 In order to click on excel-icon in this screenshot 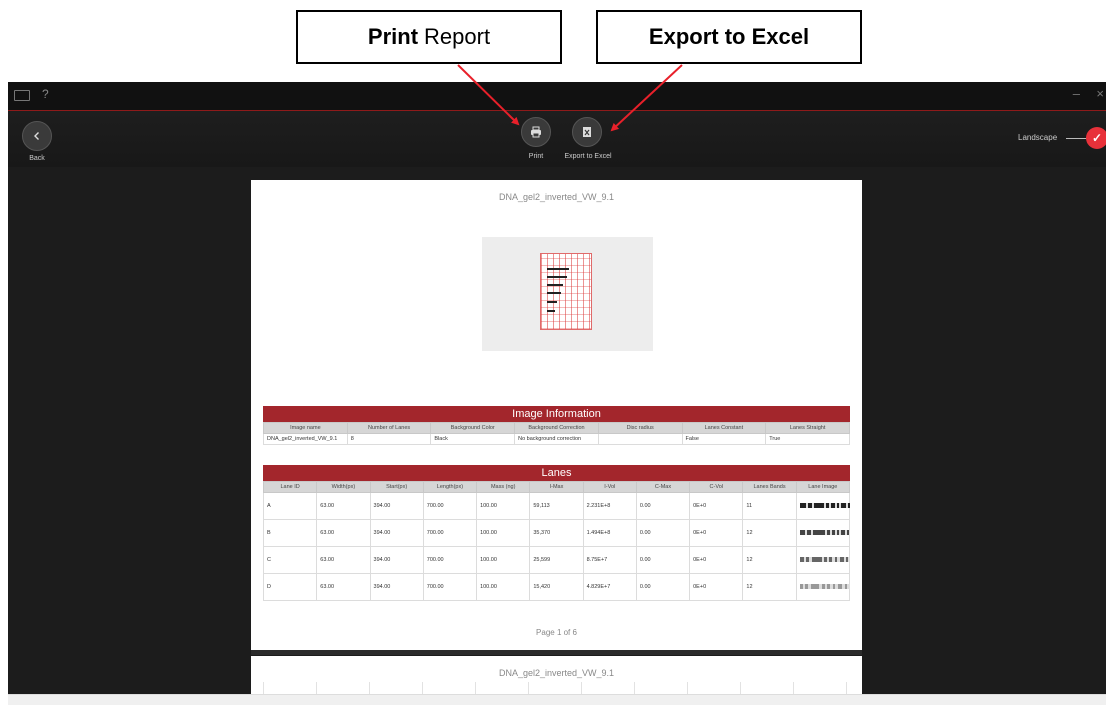, I will do `click(587, 132)`.